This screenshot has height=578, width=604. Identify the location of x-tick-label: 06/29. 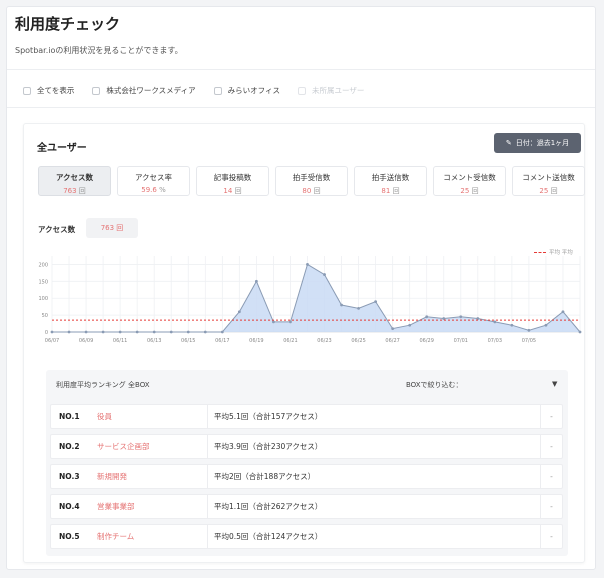
(426, 341).